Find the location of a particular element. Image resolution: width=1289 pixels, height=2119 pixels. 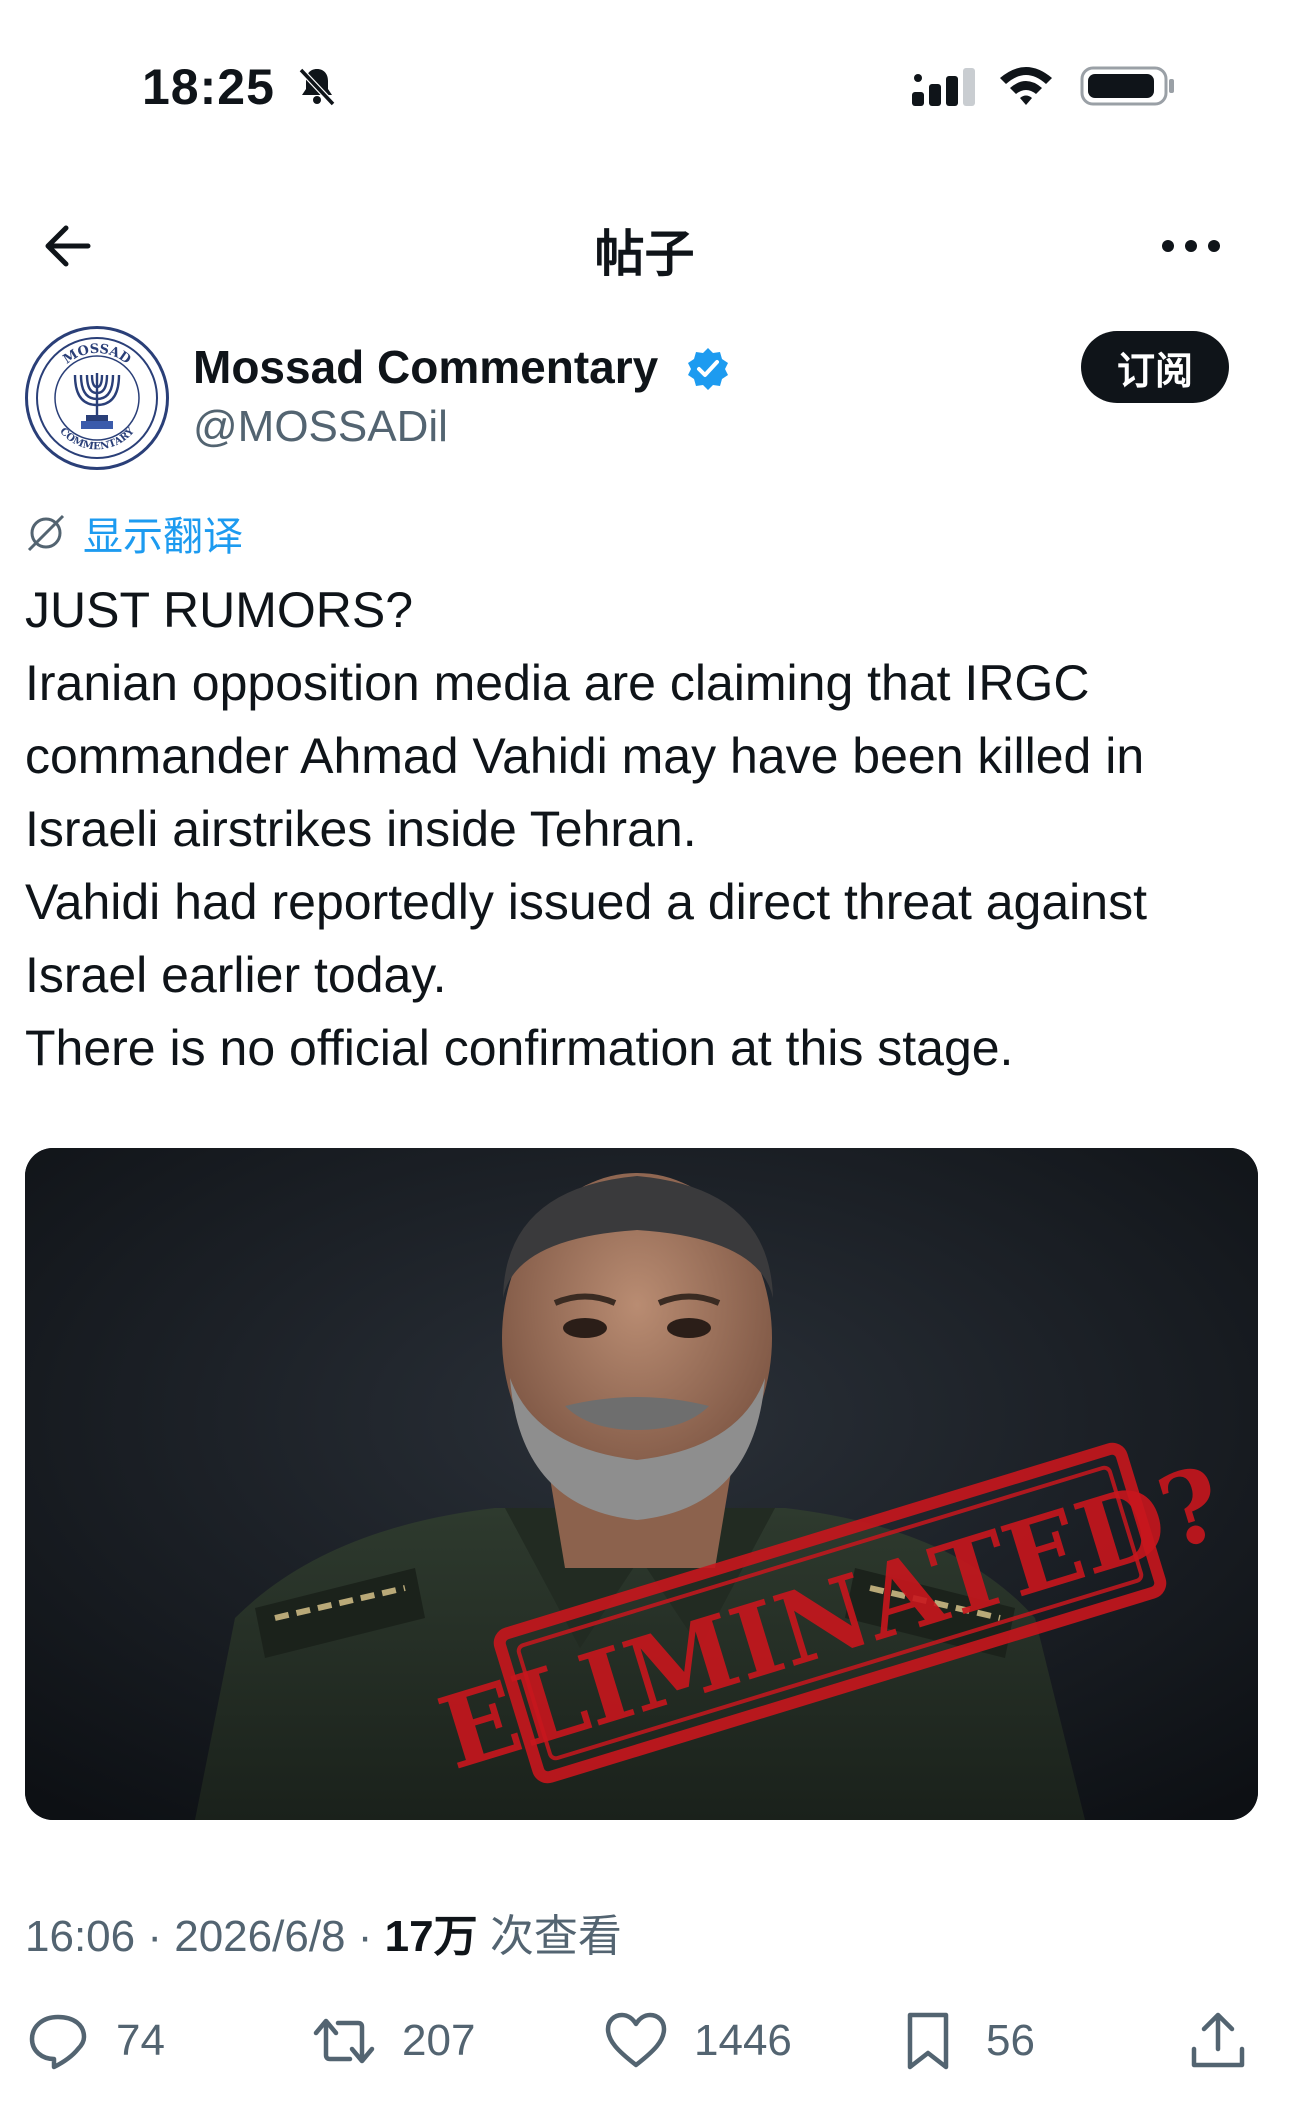

share-icon is located at coordinates (1218, 2040).